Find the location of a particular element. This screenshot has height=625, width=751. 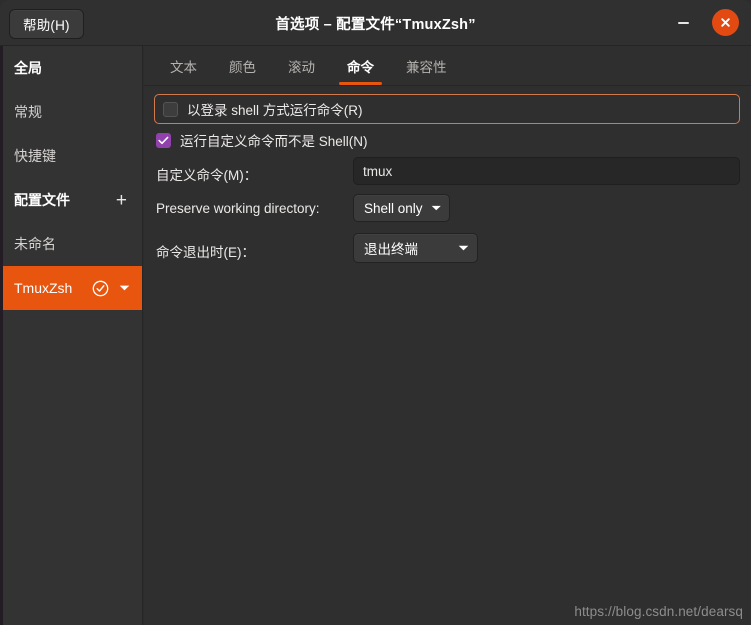

custom-command-field-label: 自定义命令(M)： is located at coordinates (207, 175).